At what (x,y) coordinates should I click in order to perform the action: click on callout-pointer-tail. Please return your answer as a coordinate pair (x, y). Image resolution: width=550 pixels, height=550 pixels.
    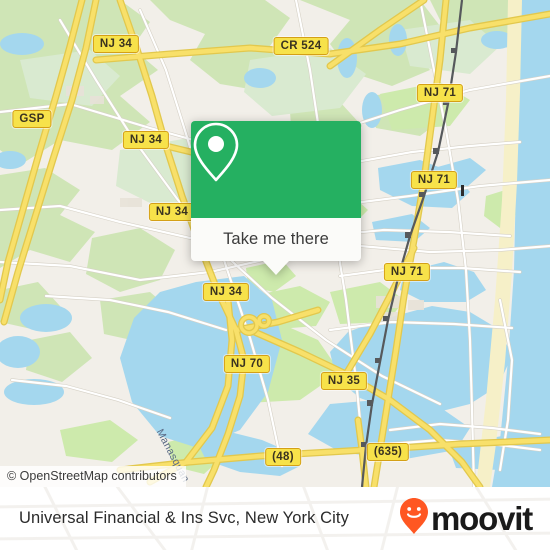
    Looking at the image, I should click on (276, 268).